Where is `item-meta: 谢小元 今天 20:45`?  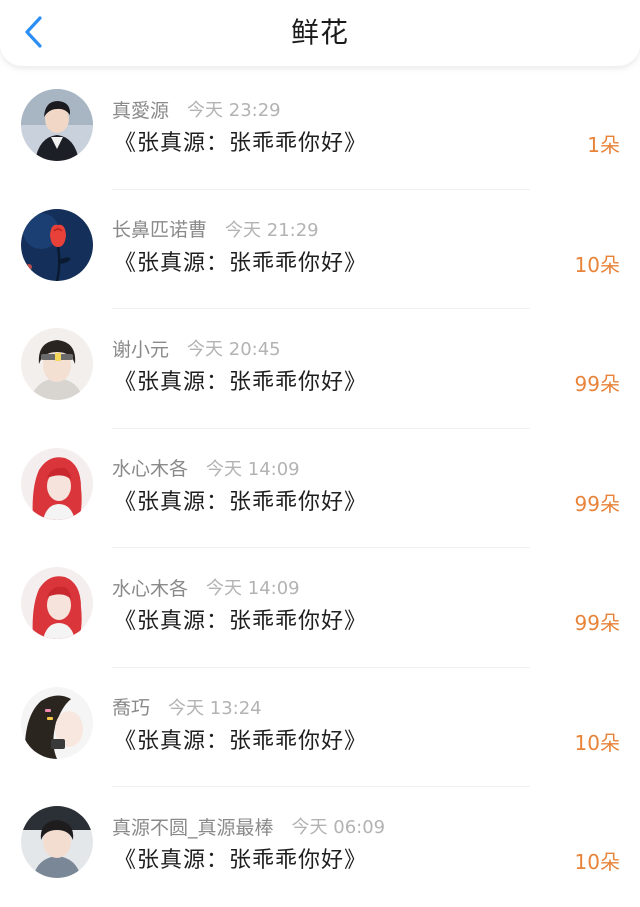 item-meta: 谢小元 今天 20:45 is located at coordinates (196, 348).